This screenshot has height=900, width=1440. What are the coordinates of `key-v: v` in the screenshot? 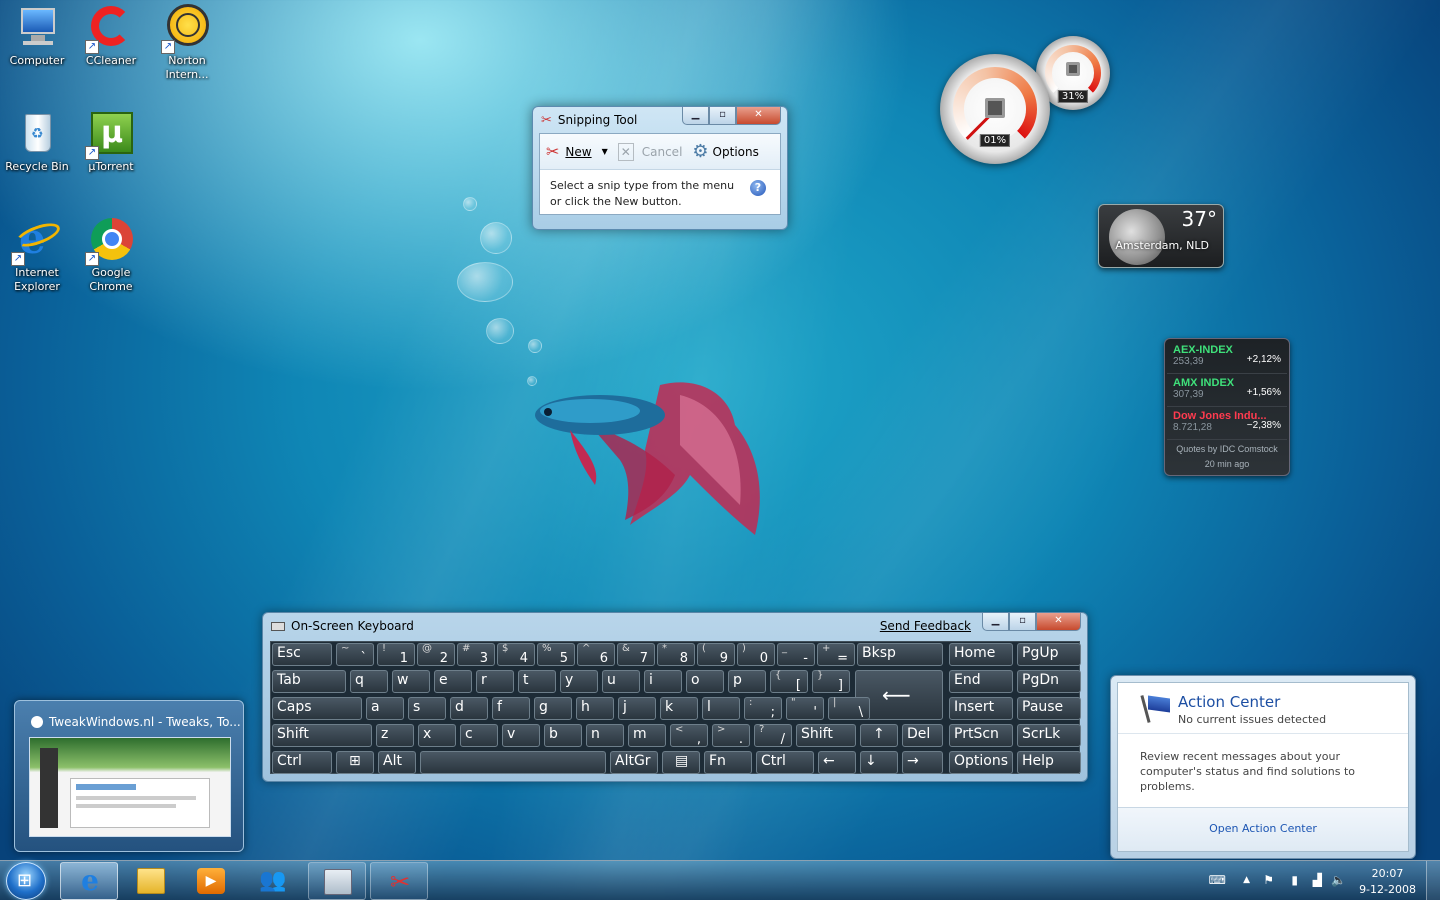 It's located at (521, 735).